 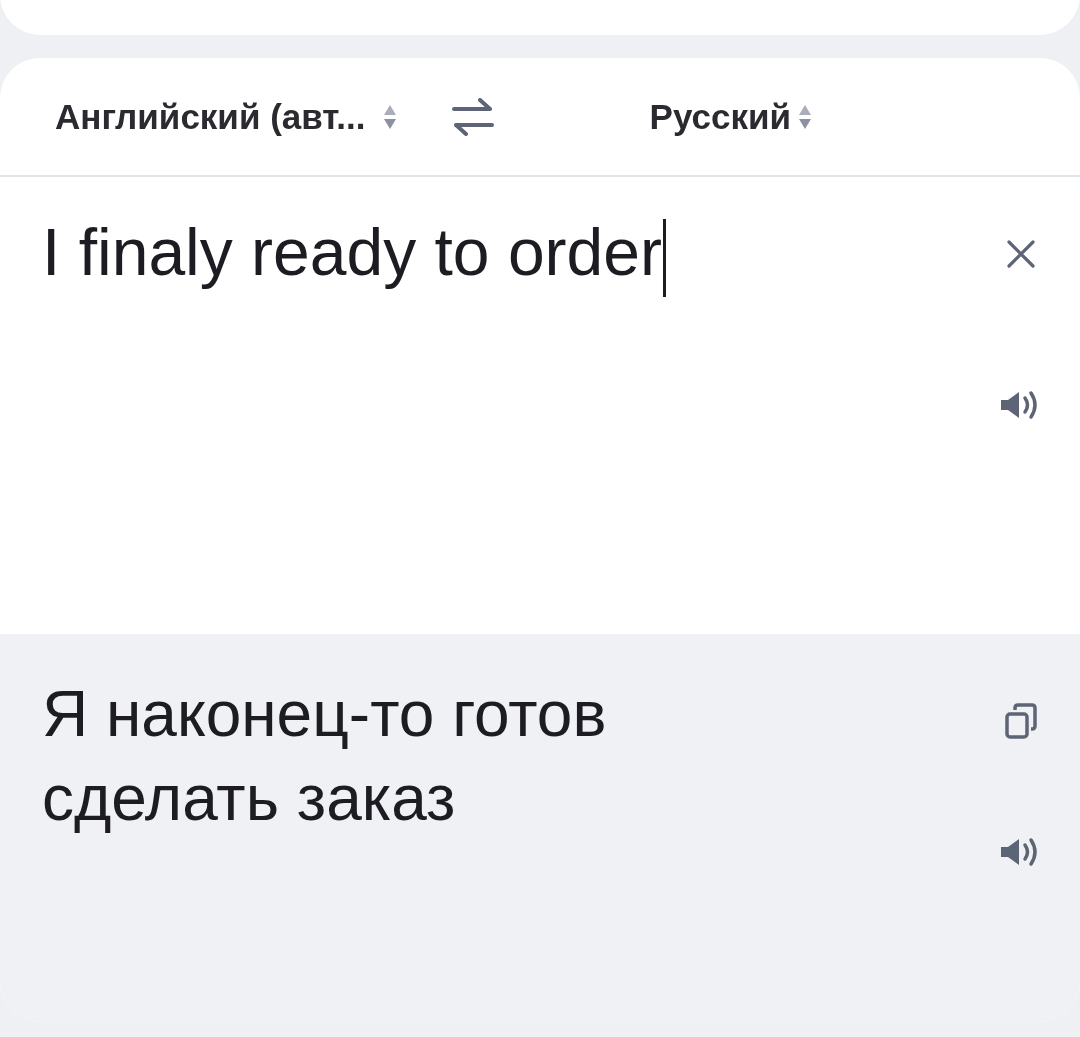 I want to click on copy-icon, so click(x=1021, y=721).